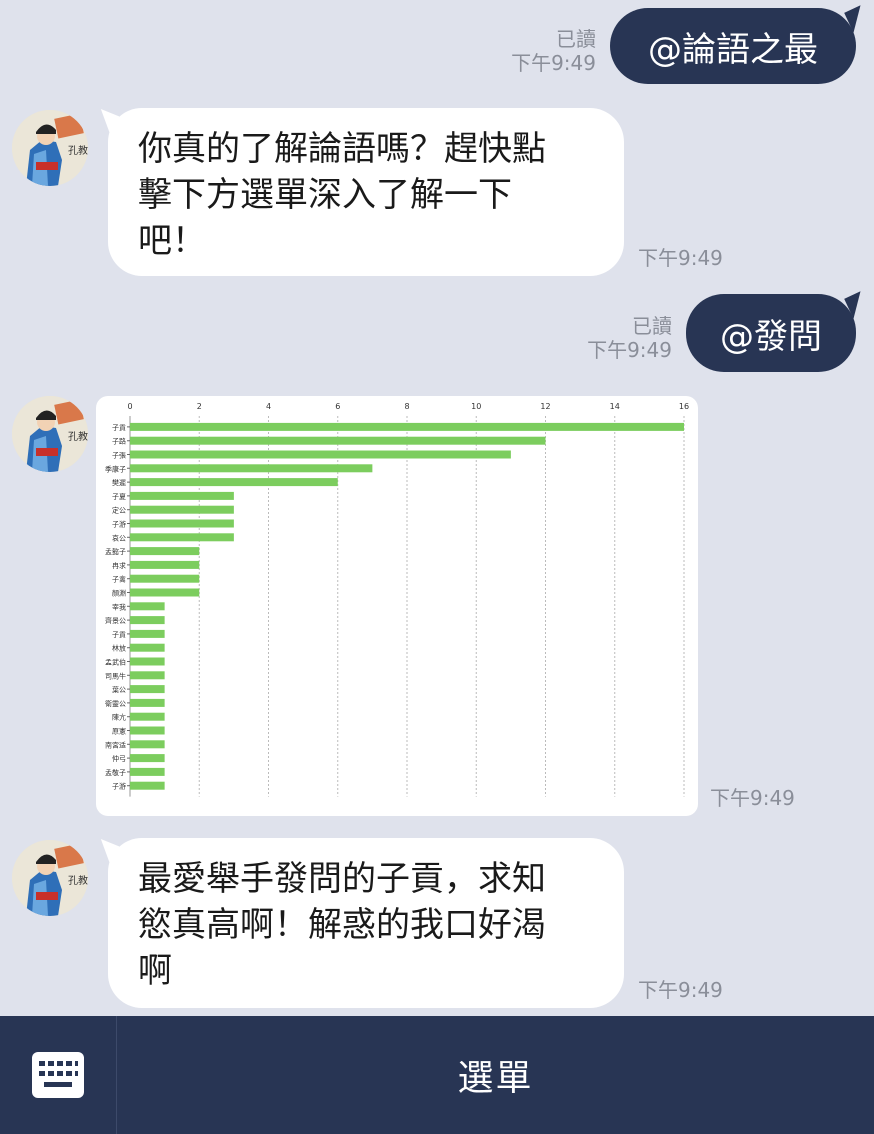  Describe the element at coordinates (342, 925) in the screenshot. I see `message-text-line: 慾真高啊！解惑的我口好渴` at that location.